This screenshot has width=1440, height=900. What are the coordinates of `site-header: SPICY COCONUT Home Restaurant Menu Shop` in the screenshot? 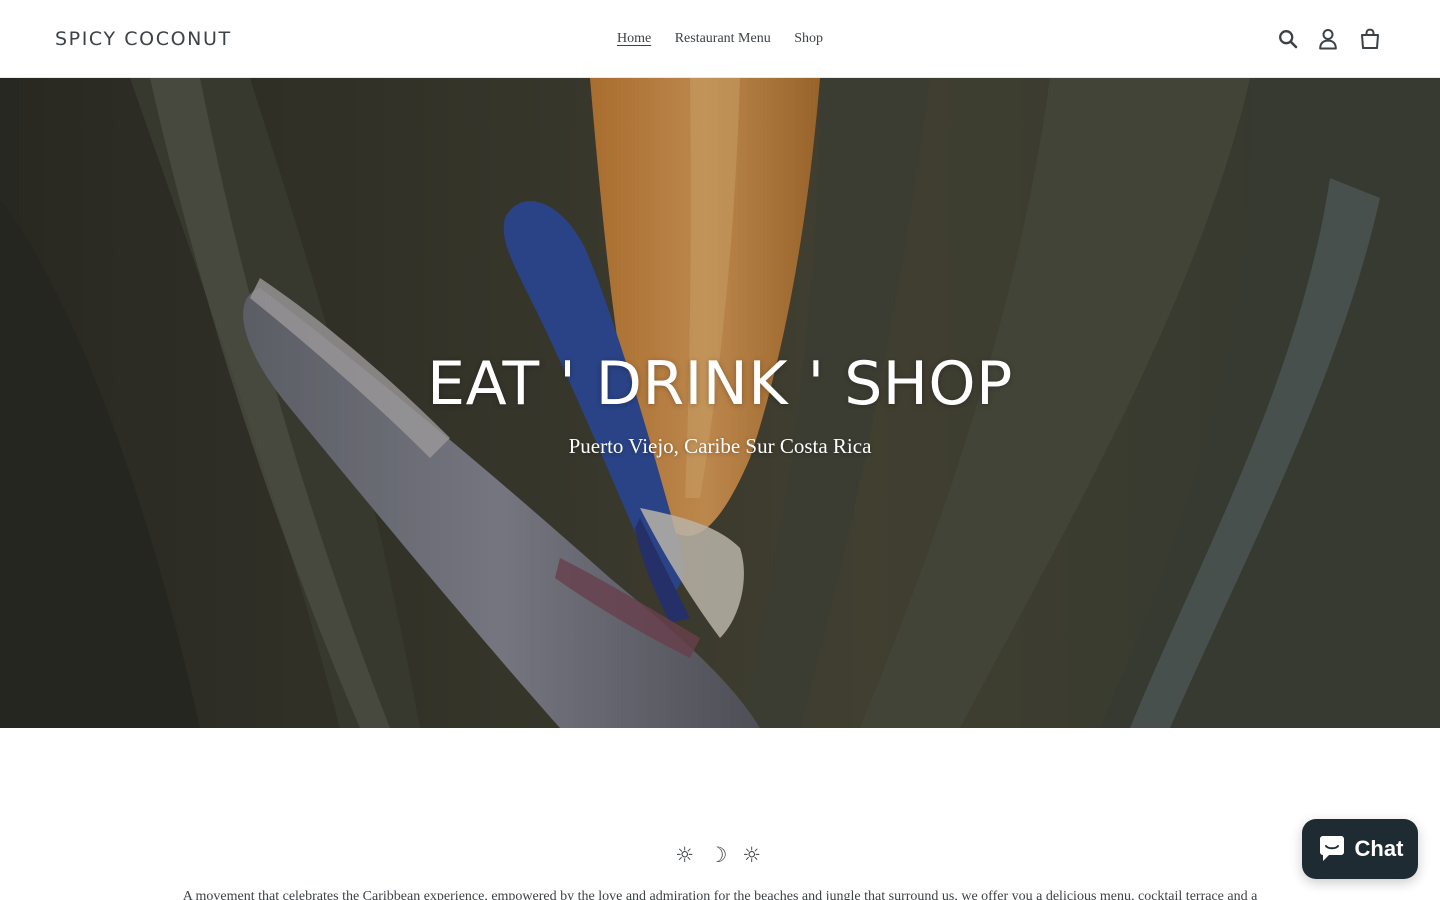 It's located at (720, 39).